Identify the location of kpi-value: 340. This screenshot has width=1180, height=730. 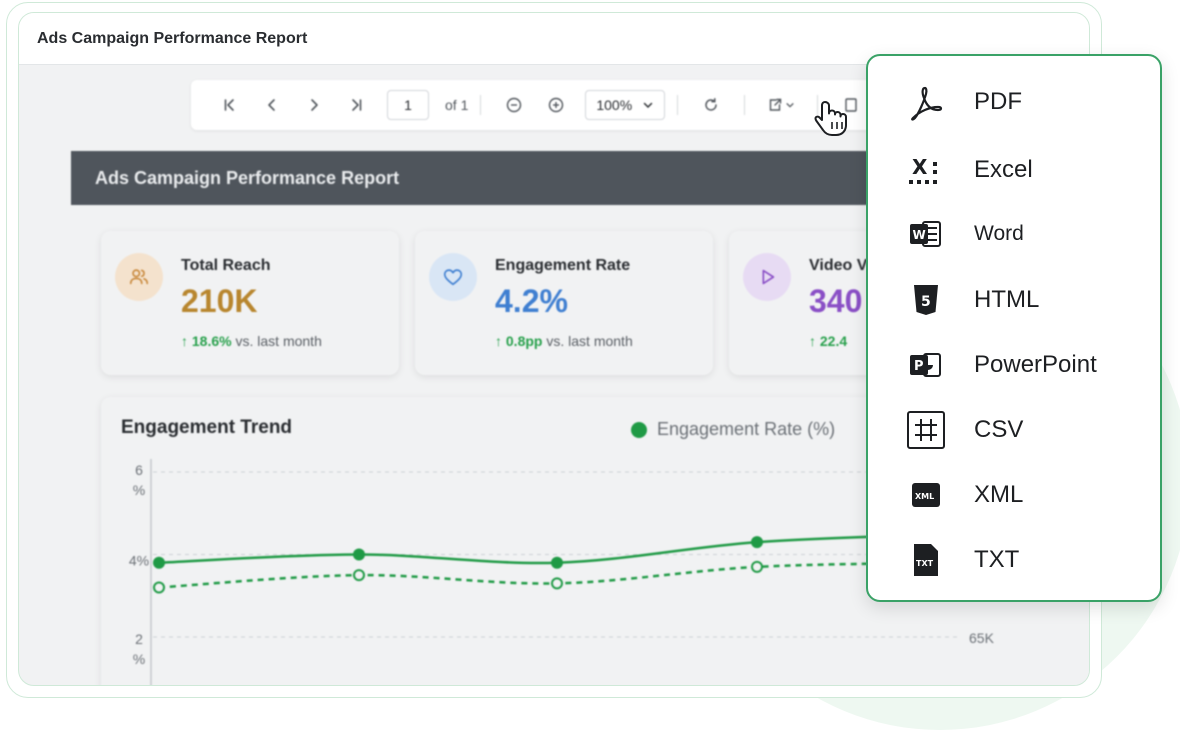
(836, 301).